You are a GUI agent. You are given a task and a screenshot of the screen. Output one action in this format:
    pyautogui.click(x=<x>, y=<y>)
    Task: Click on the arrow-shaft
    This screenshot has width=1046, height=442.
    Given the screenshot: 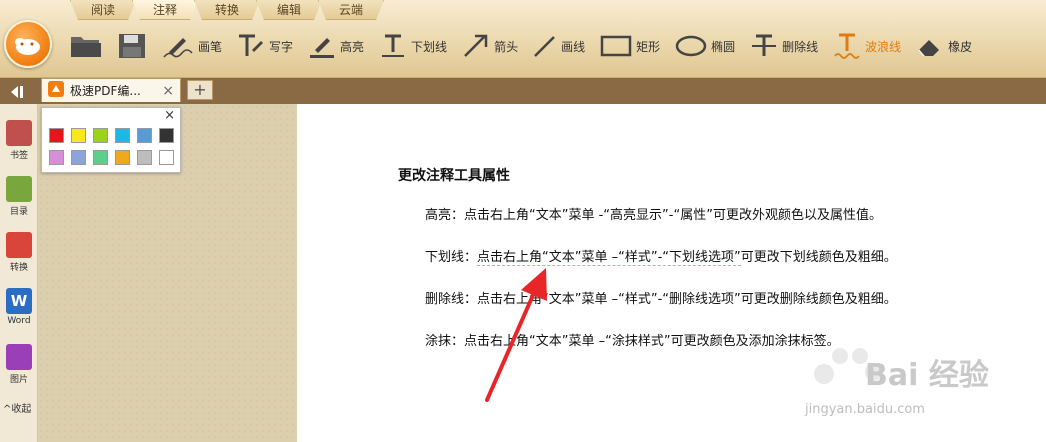 What is the action you would take?
    pyautogui.click(x=512, y=343)
    